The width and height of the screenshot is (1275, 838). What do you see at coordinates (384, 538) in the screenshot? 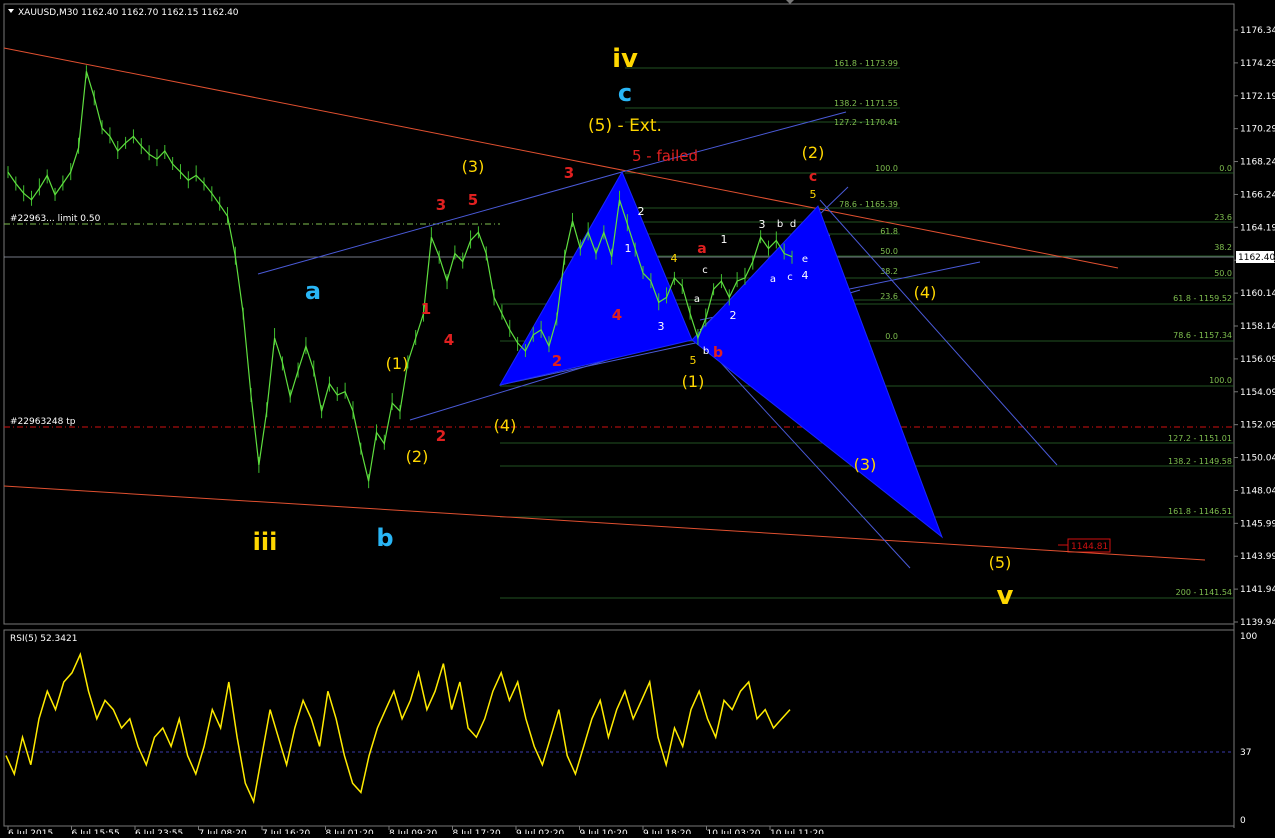
I see `wave-b: b` at bounding box center [384, 538].